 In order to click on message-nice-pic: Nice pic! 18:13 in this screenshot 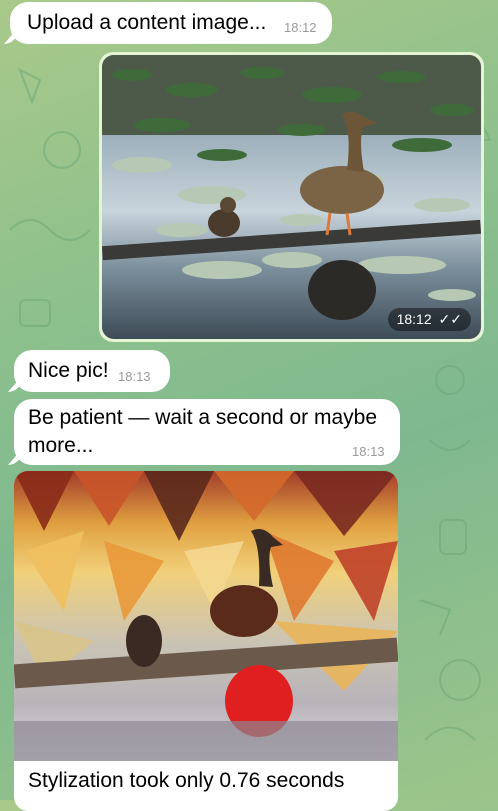, I will do `click(92, 371)`.